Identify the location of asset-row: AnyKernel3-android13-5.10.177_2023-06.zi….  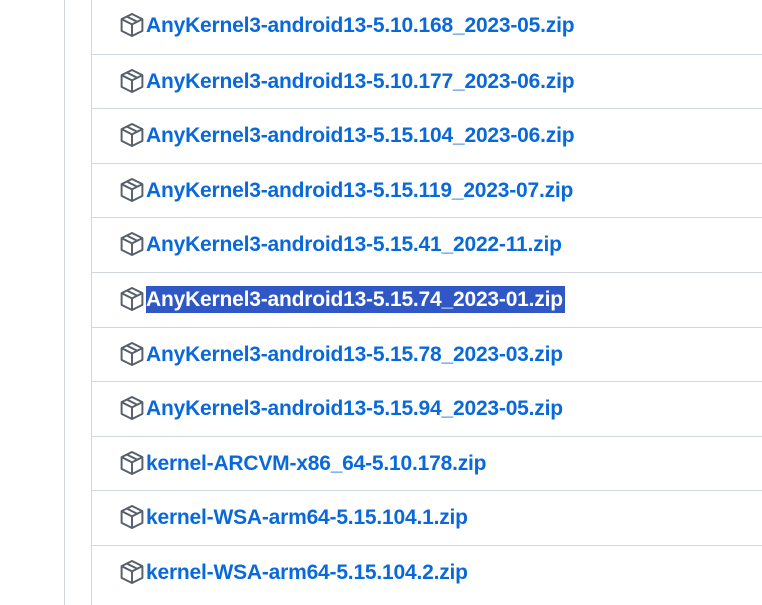
(427, 81).